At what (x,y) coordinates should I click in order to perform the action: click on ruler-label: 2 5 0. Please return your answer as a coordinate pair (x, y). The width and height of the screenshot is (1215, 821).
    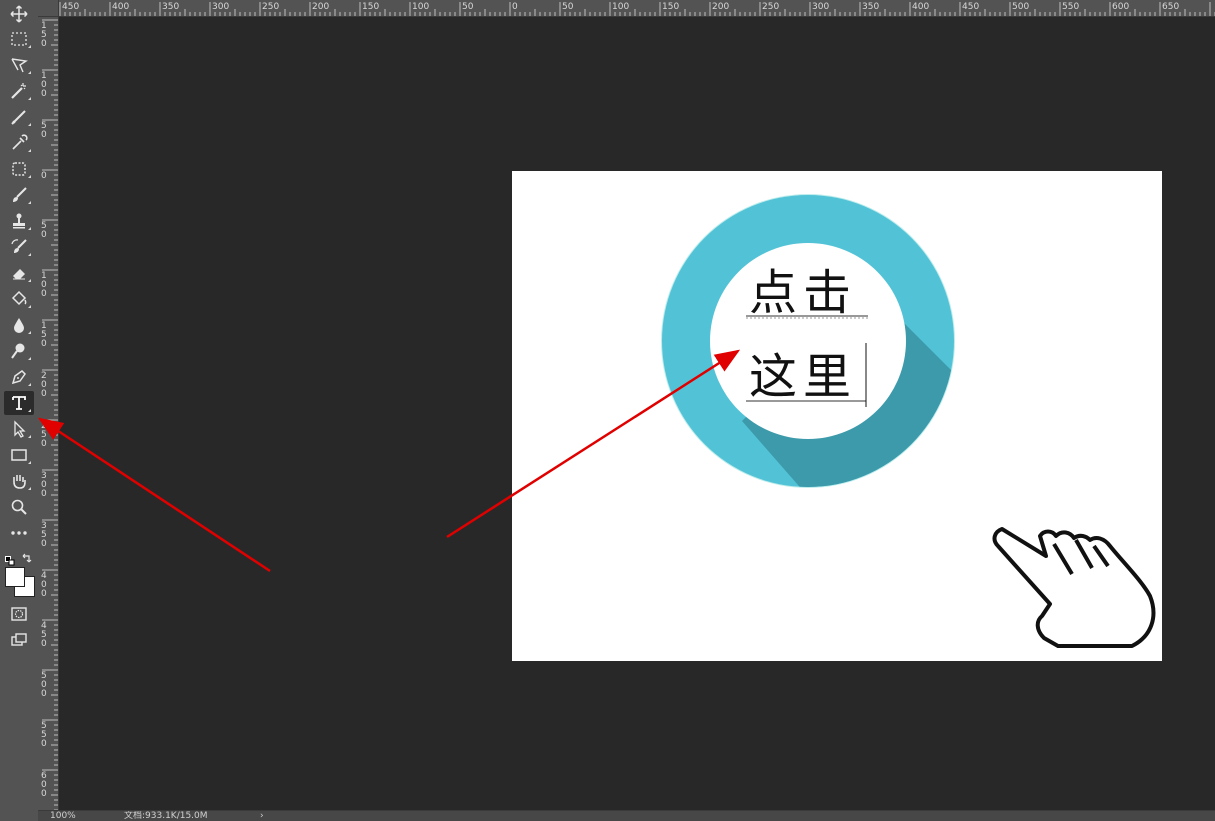
    Looking at the image, I should click on (44, 435).